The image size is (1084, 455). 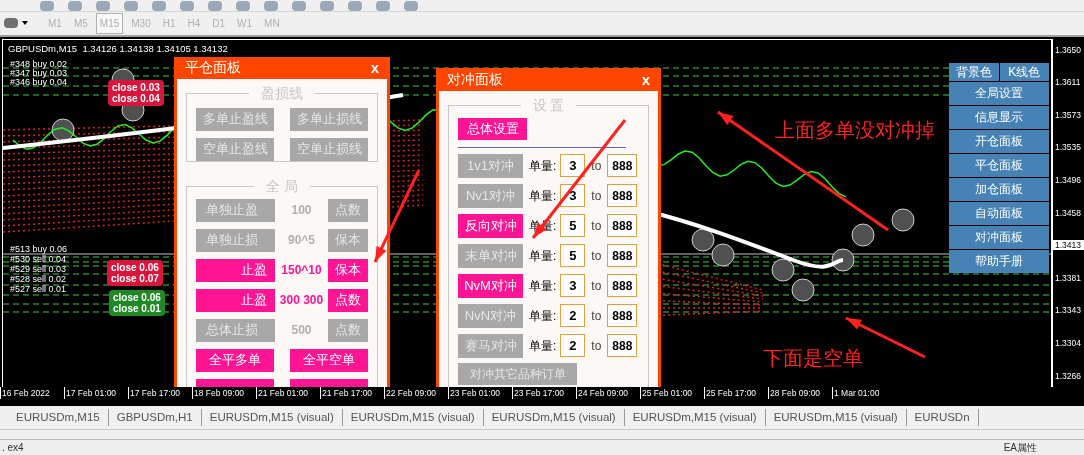 I want to click on properties-tab: EA属性, so click(x=1020, y=447).